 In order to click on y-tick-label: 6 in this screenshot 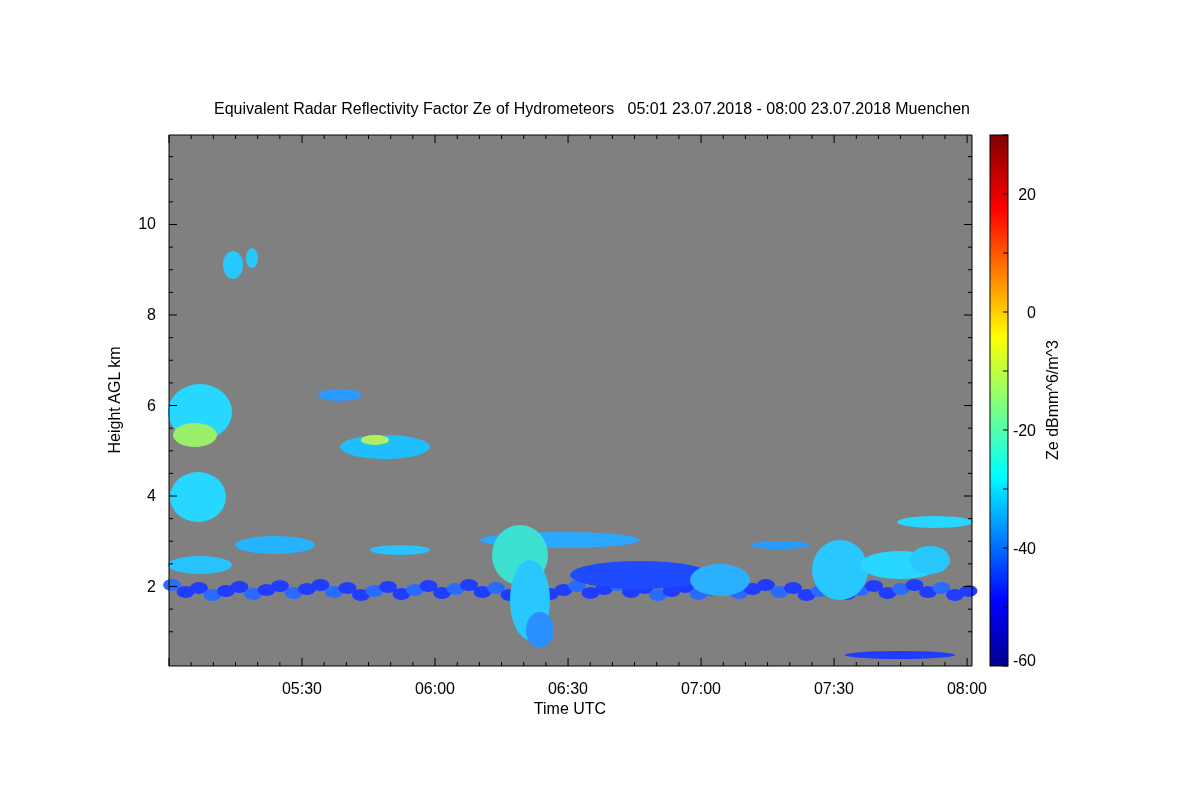, I will do `click(151, 405)`.